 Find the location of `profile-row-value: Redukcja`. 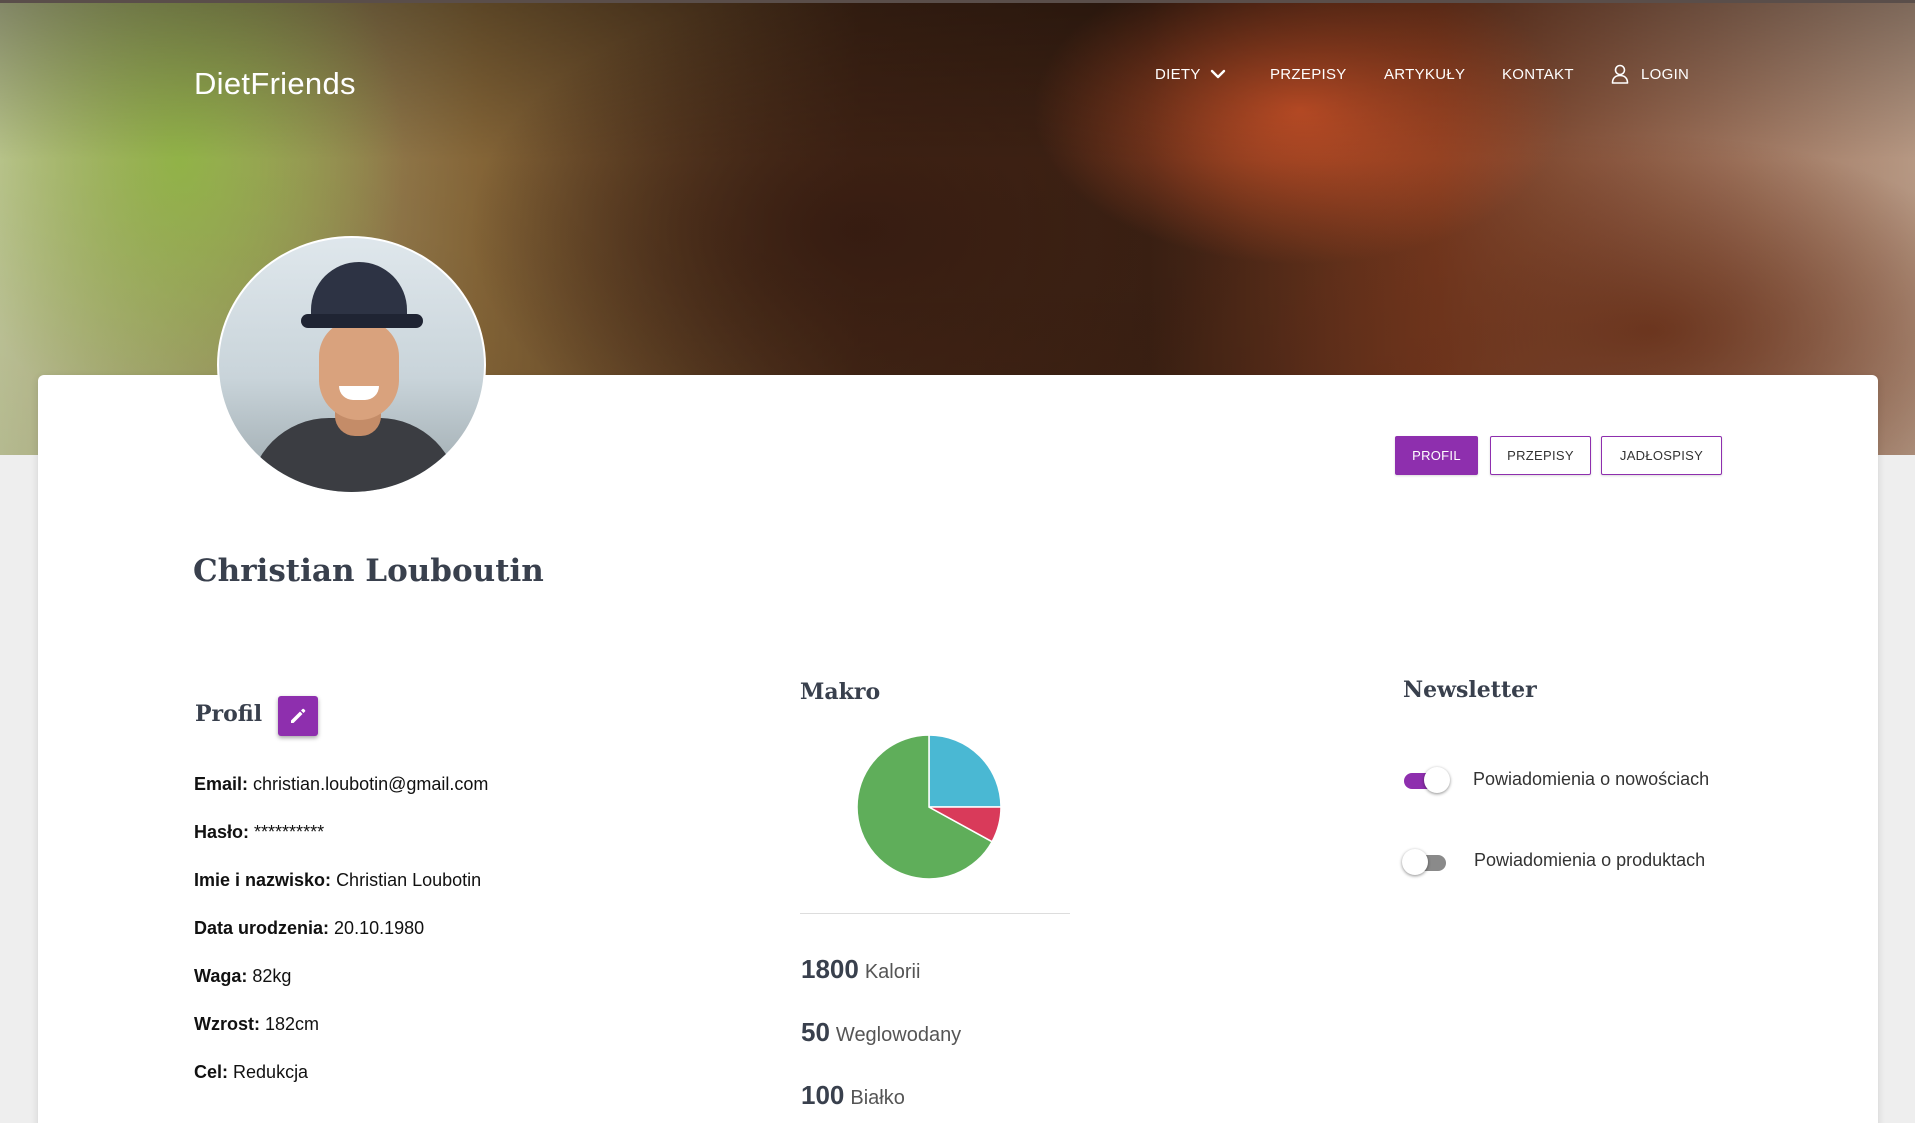

profile-row-value: Redukcja is located at coordinates (271, 1072).